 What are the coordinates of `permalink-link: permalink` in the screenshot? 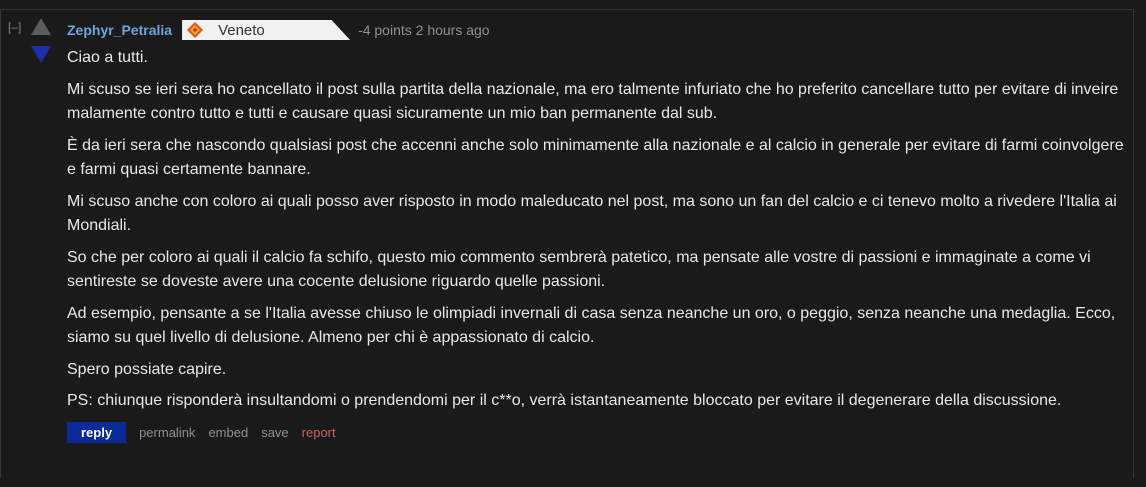 It's located at (167, 432).